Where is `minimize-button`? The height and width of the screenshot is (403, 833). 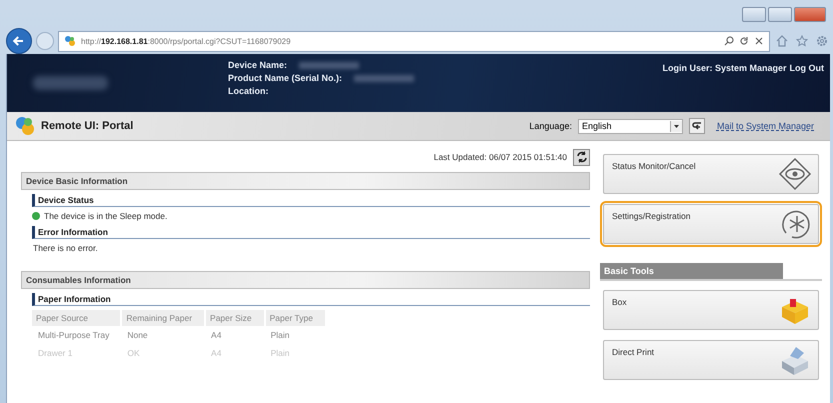 minimize-button is located at coordinates (754, 14).